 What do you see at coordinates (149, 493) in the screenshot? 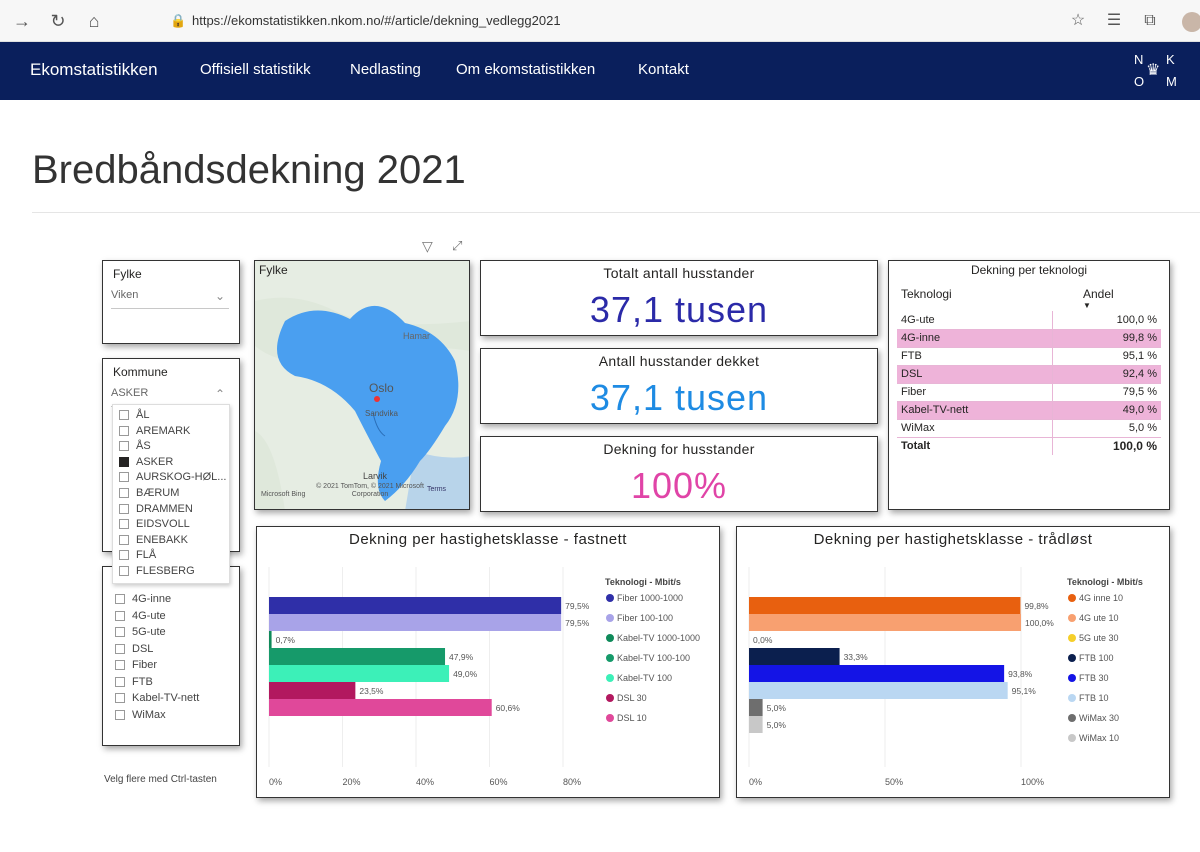
I see `kommune-option: BÆRUM` at bounding box center [149, 493].